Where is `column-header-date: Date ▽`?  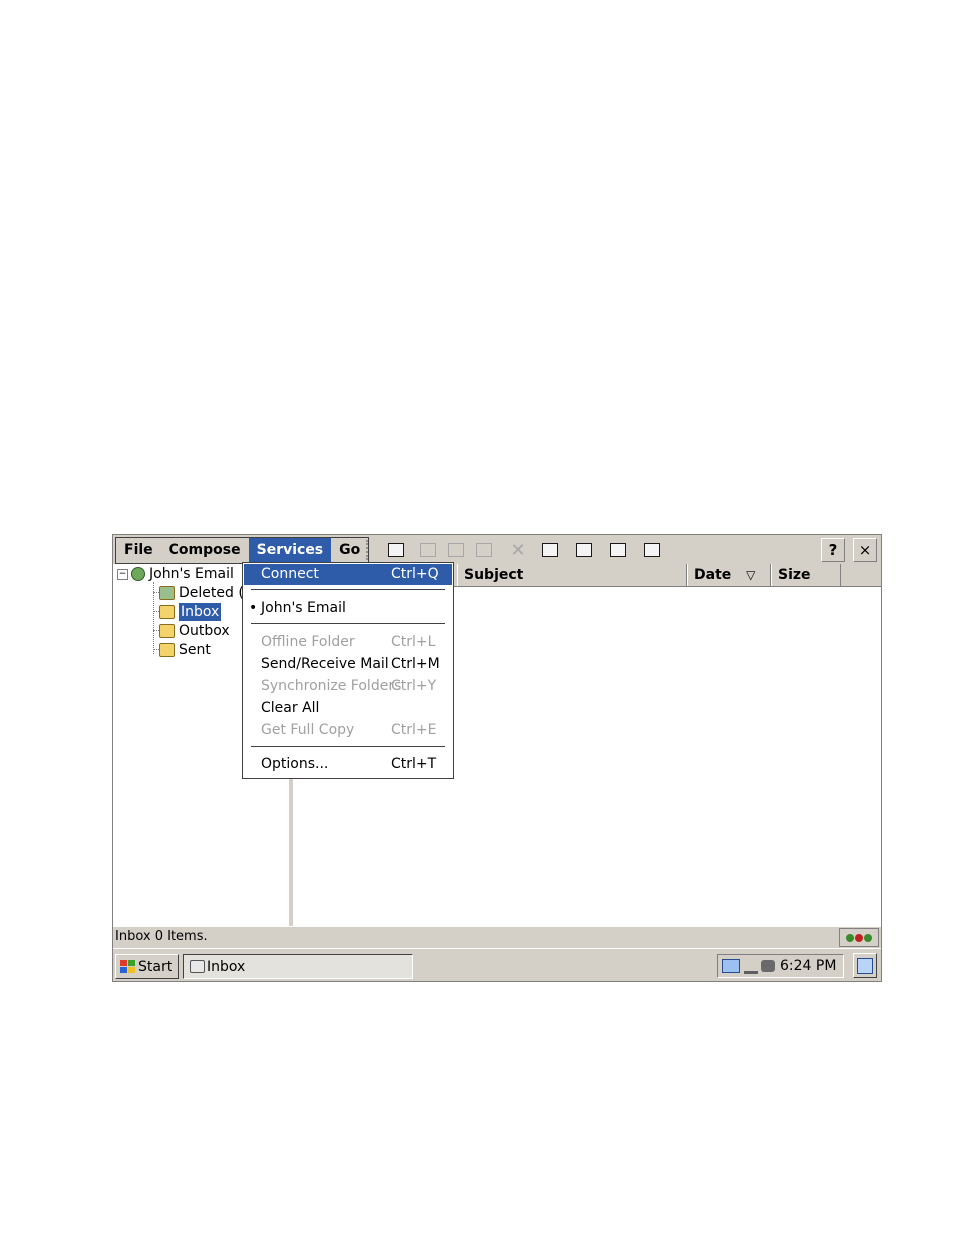
column-header-date: Date ▽ is located at coordinates (729, 575).